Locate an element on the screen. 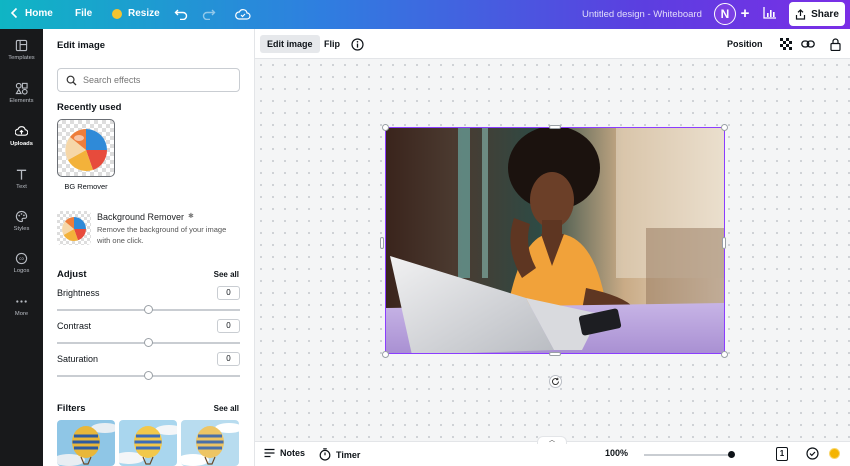 The width and height of the screenshot is (850, 466). rail-item-text: Text is located at coordinates (21, 179).